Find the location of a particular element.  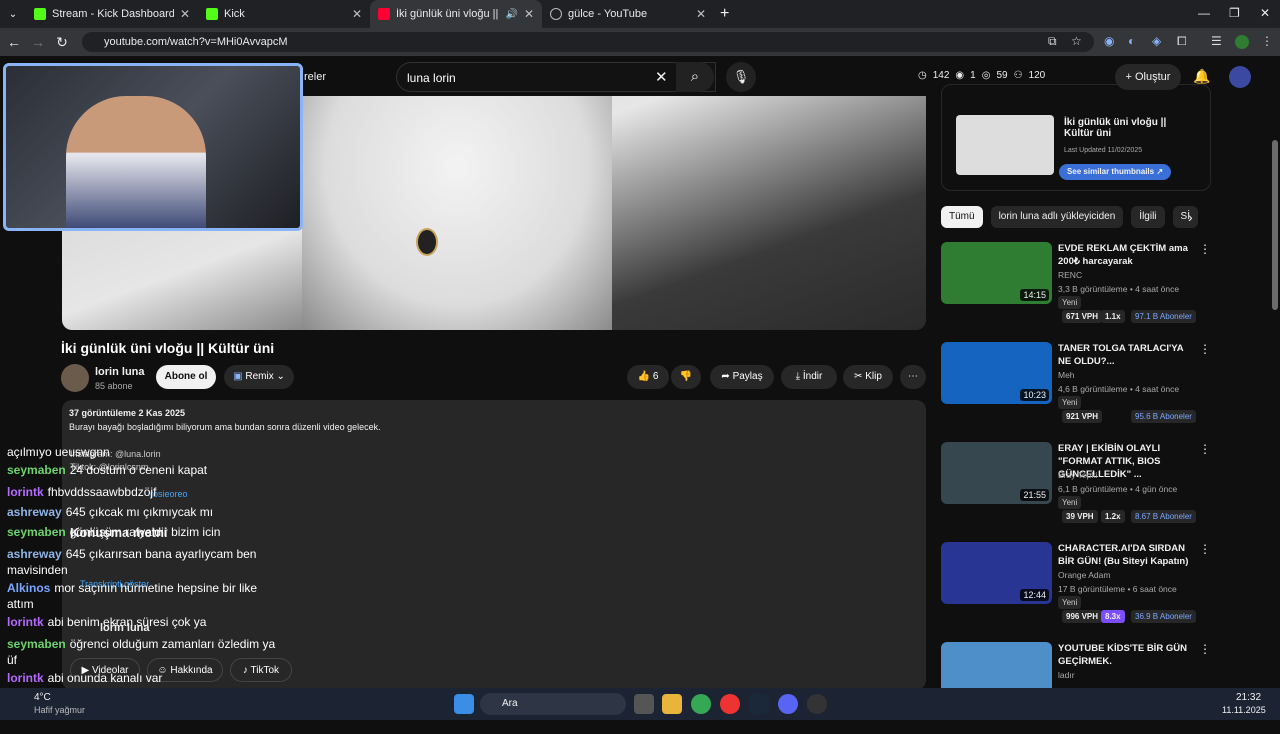

chip-all: Tümü is located at coordinates (962, 217).